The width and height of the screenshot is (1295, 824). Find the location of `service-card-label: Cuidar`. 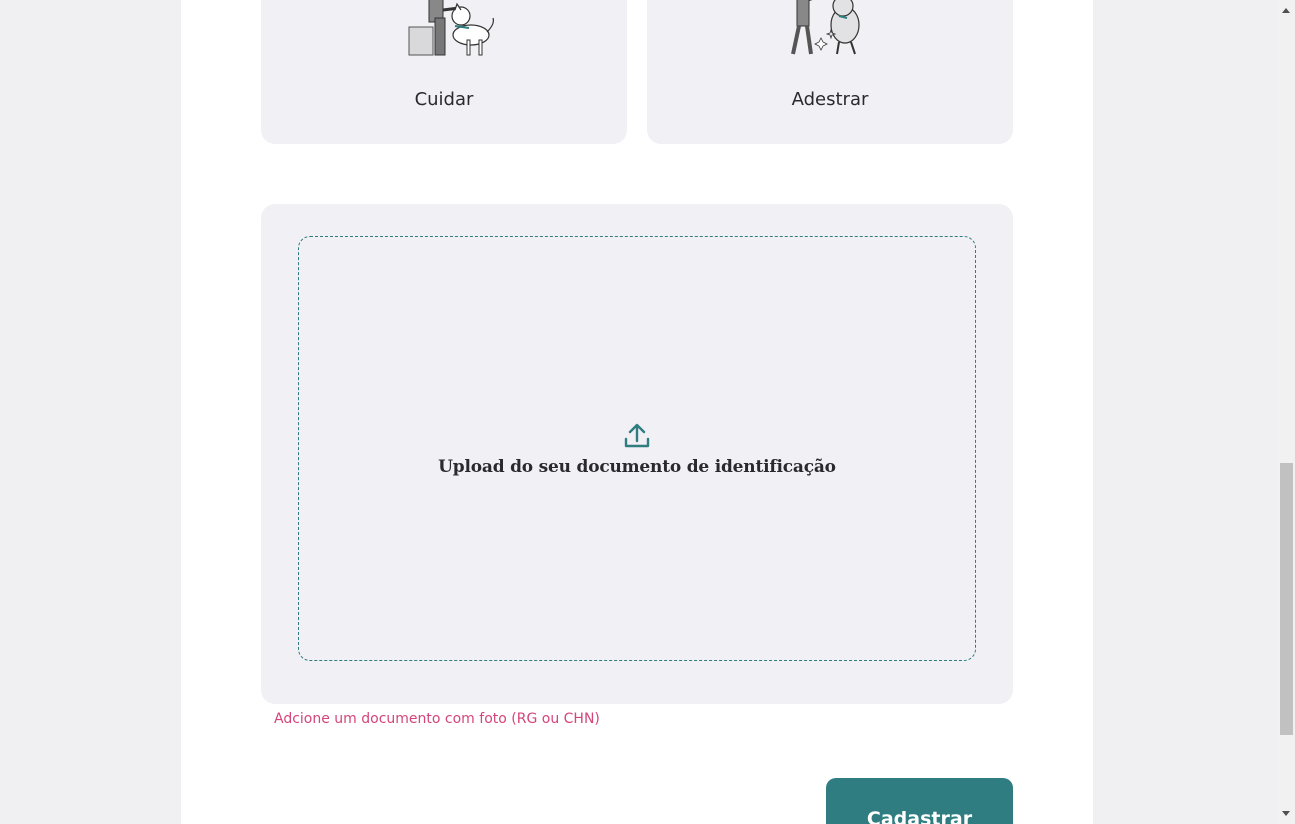

service-card-label: Cuidar is located at coordinates (444, 99).